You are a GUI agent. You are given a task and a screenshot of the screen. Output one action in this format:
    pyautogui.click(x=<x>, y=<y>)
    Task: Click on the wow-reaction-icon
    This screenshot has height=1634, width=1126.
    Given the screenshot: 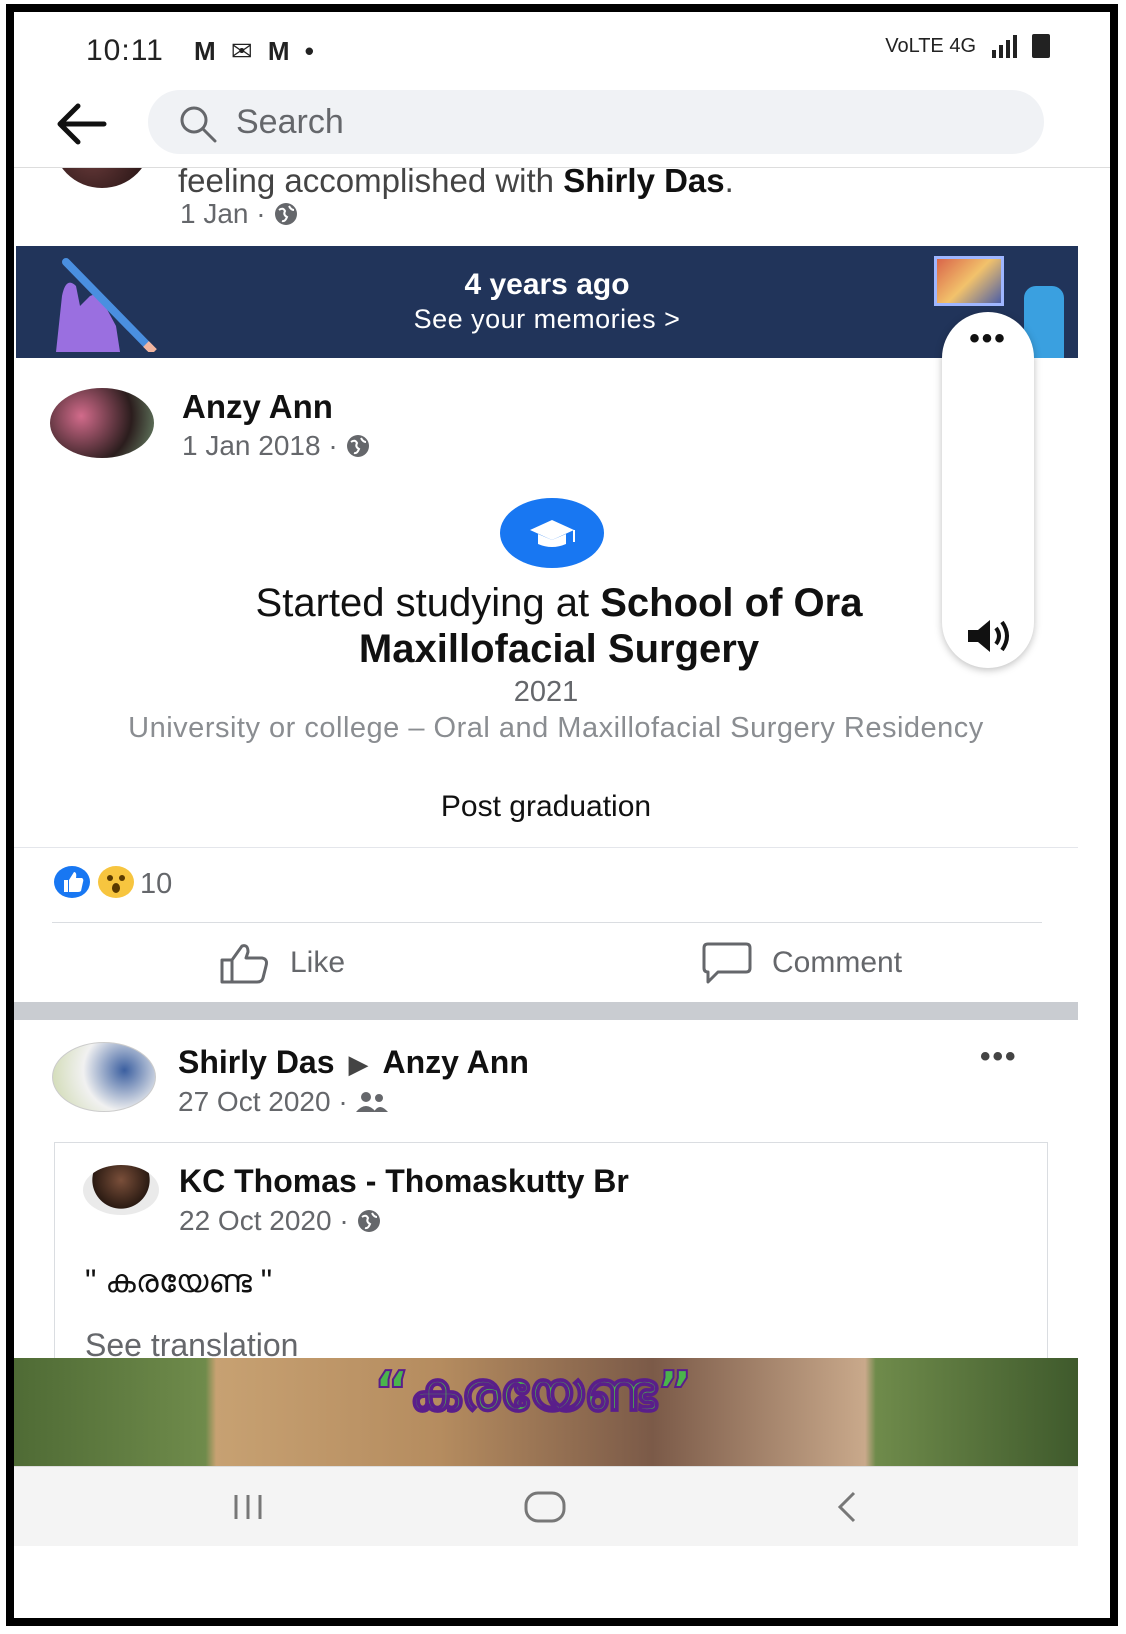 What is the action you would take?
    pyautogui.click(x=116, y=882)
    